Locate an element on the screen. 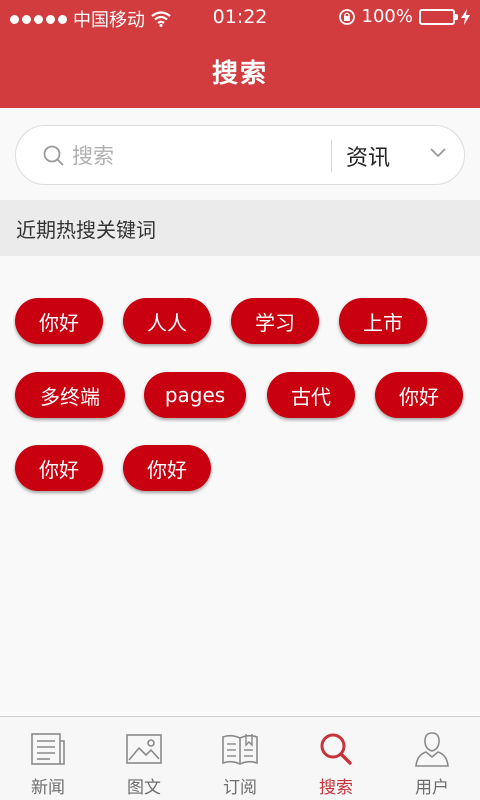 This screenshot has height=800, width=480. rotation-lock-icon is located at coordinates (346, 16).